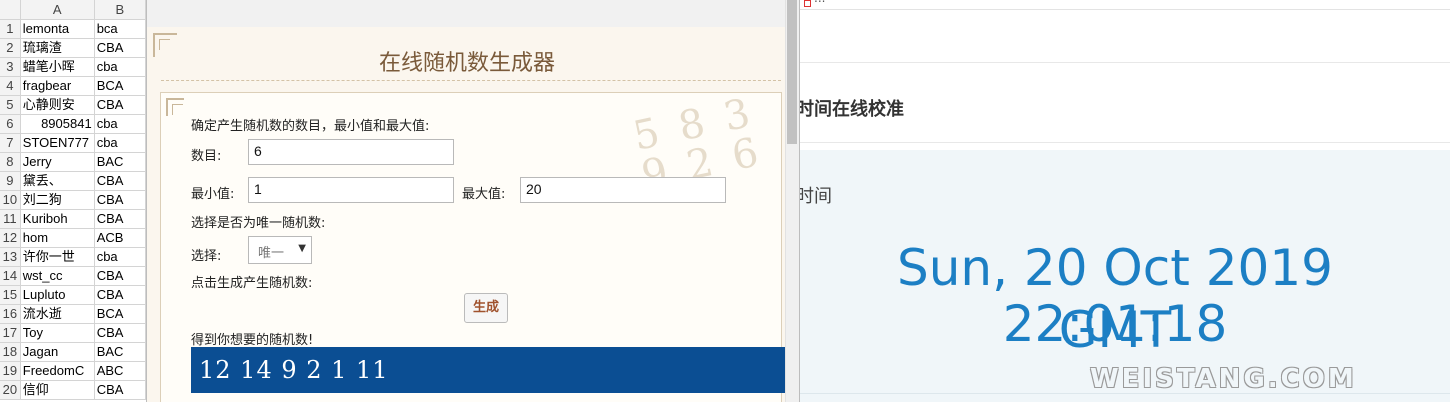  Describe the element at coordinates (351, 152) in the screenshot. I see `count-input: 6` at that location.